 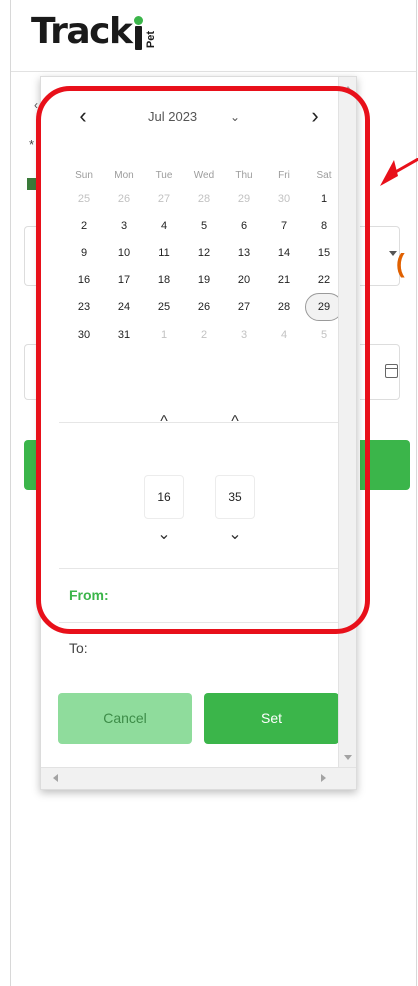 I want to click on calendar-day-label: 25, so click(x=164, y=307).